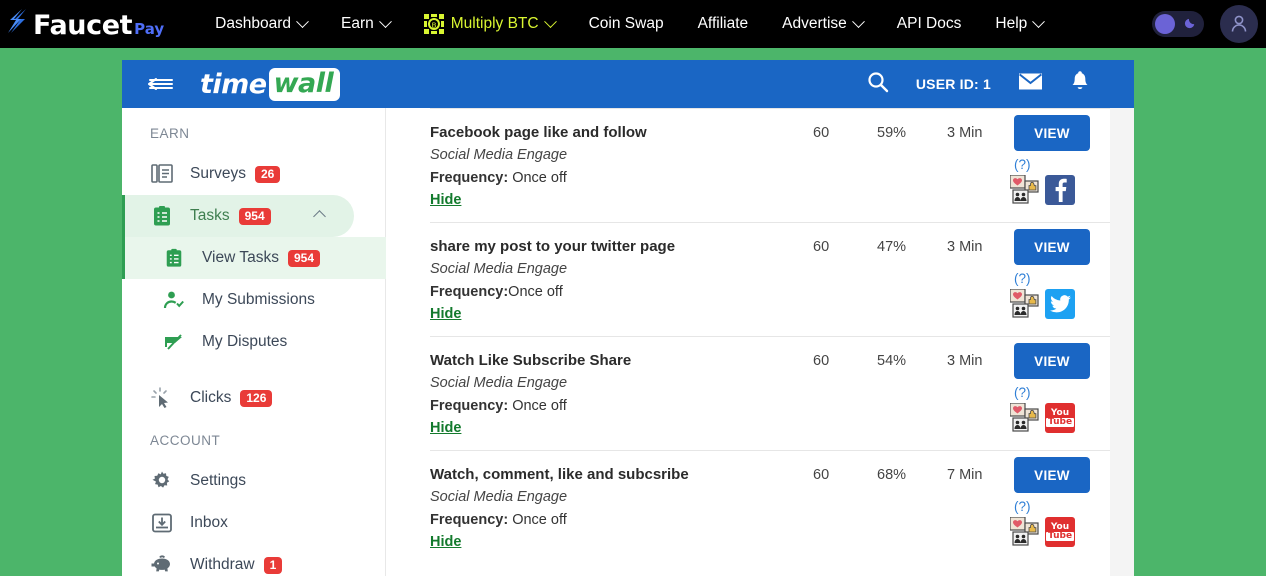  I want to click on nav-label: API Docs, so click(929, 23).